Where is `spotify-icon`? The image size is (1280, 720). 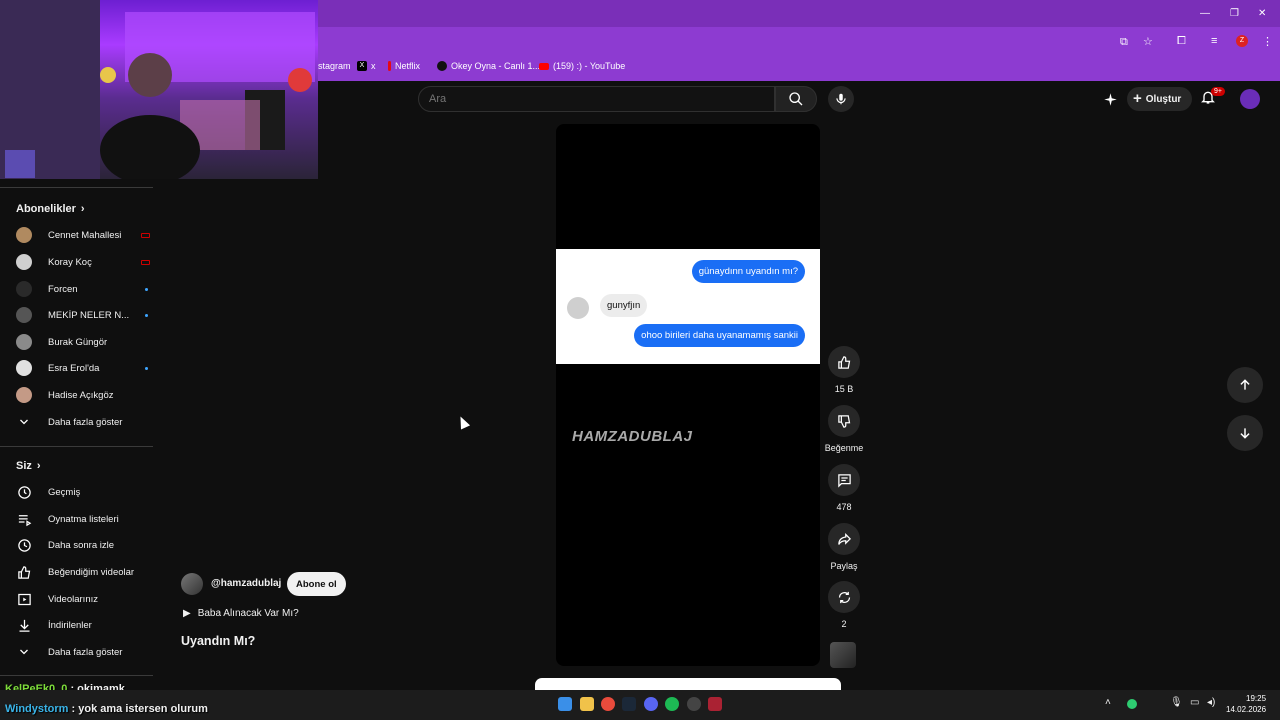 spotify-icon is located at coordinates (672, 704).